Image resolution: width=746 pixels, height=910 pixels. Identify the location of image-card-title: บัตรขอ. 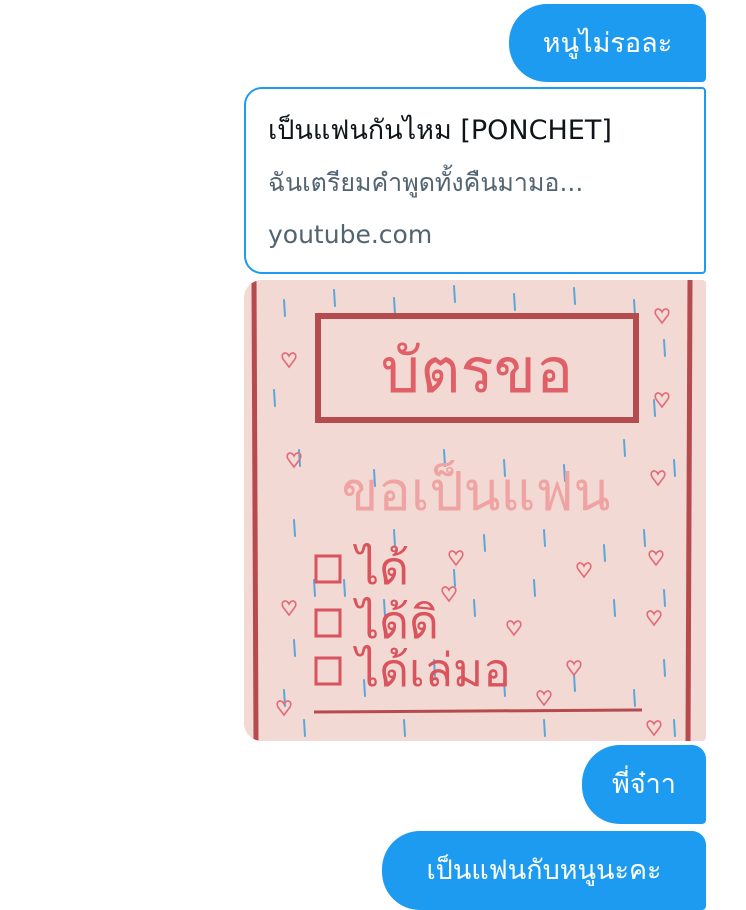
(477, 371).